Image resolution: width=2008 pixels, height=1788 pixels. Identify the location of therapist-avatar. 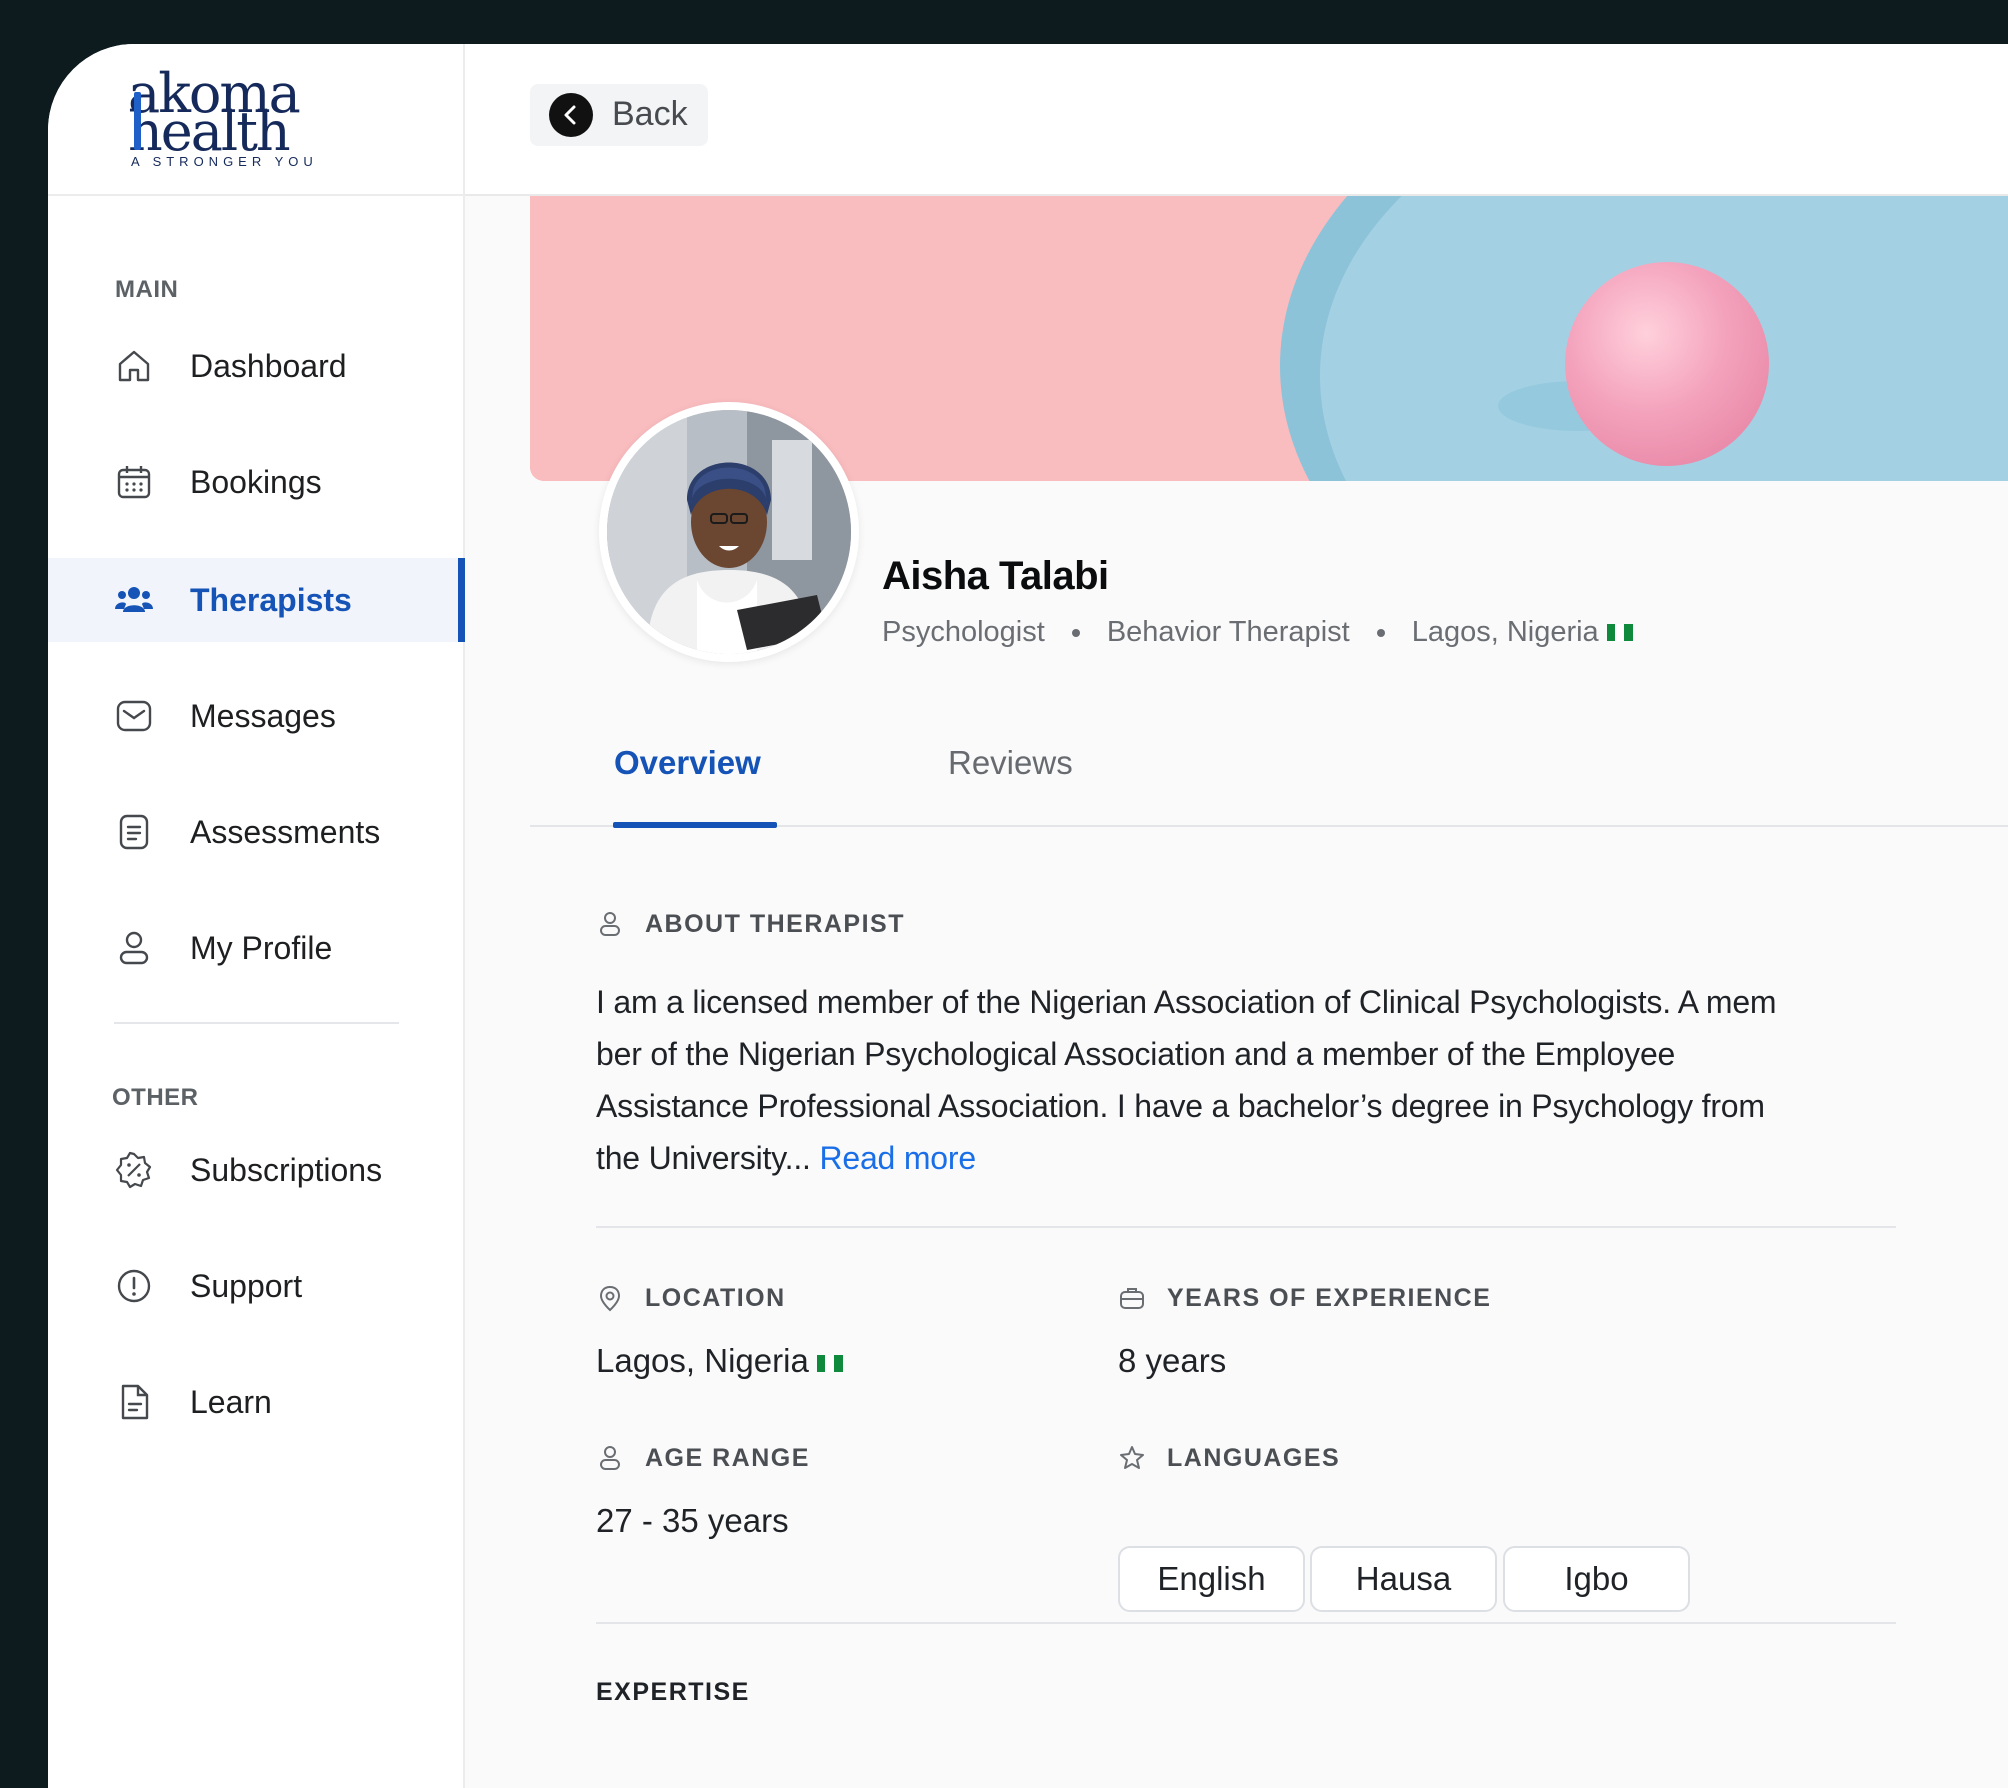
(729, 532).